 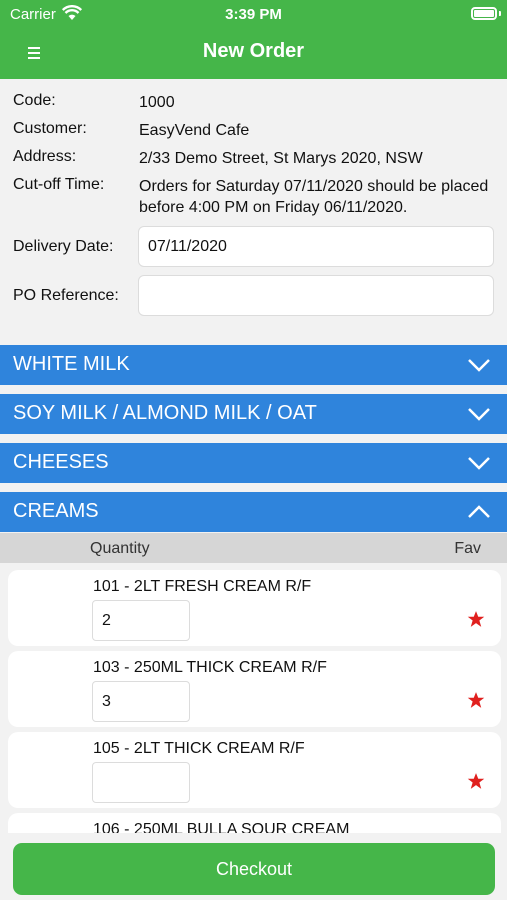 What do you see at coordinates (316, 295) in the screenshot?
I see `po-reference-field` at bounding box center [316, 295].